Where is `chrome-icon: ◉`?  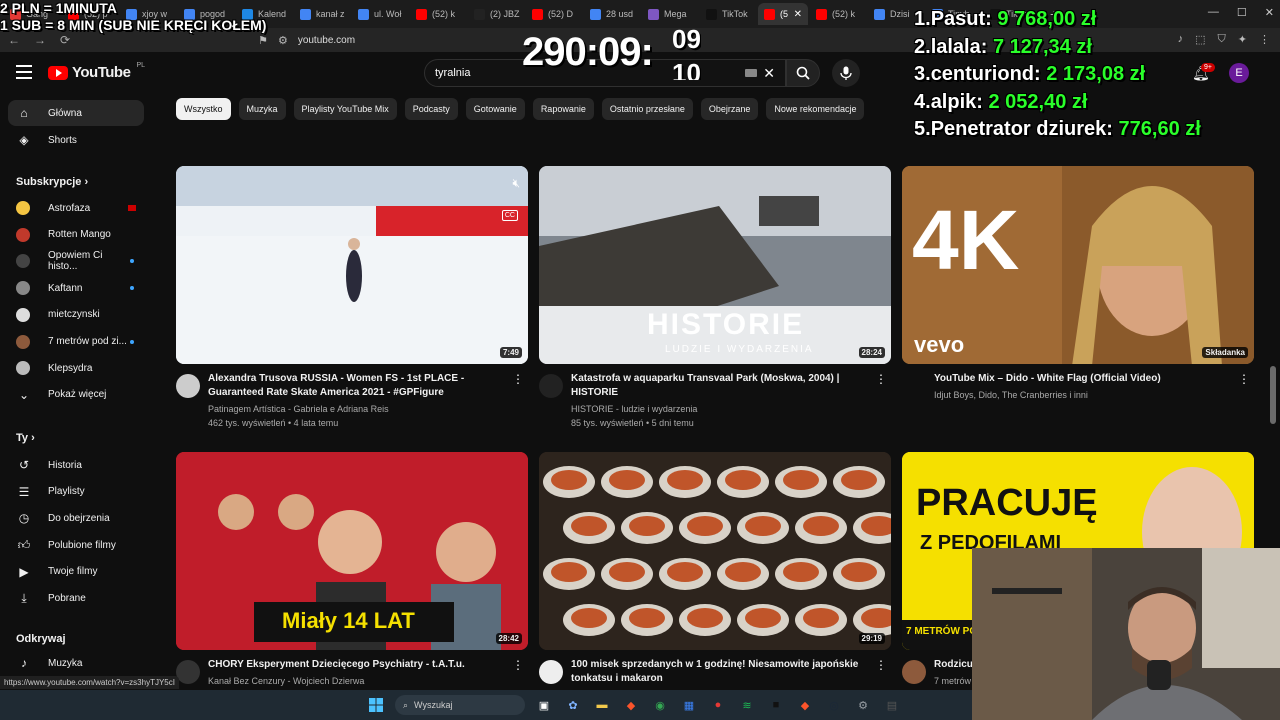
chrome-icon: ◉ is located at coordinates (660, 705).